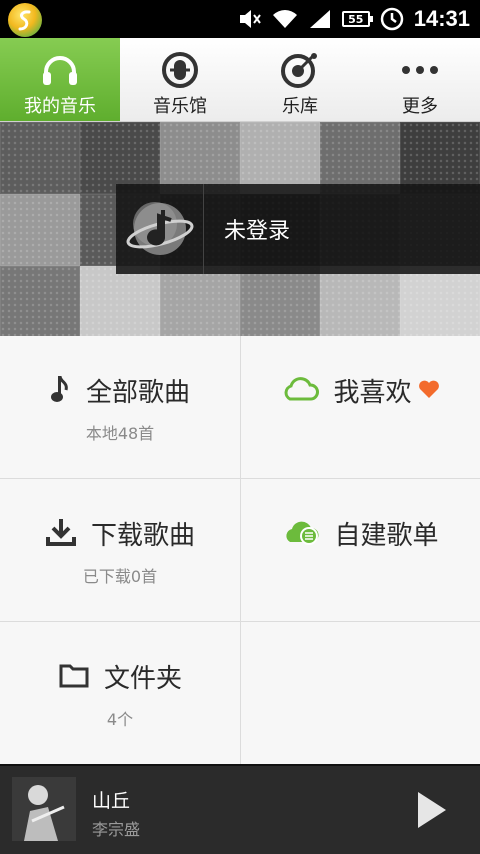 This screenshot has width=480, height=854. I want to click on clock: 14:31, so click(441, 18).